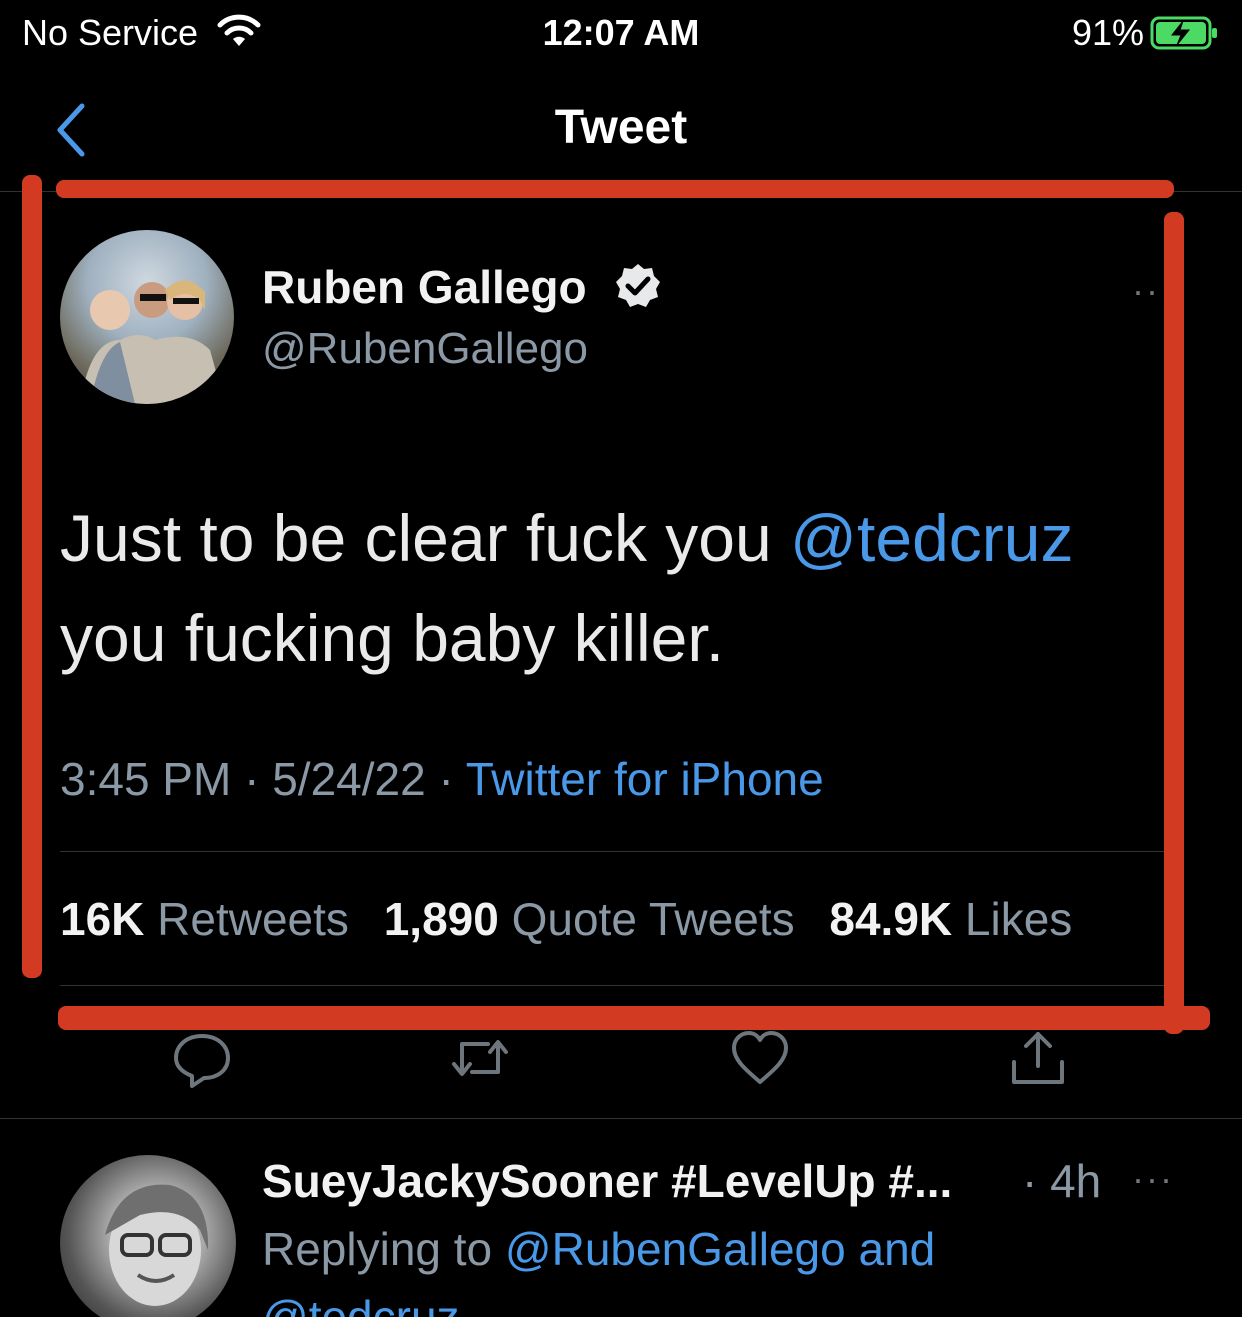 The width and height of the screenshot is (1242, 1317). What do you see at coordinates (361, 1303) in the screenshot?
I see `replying-to-mention-clipped: @tedcruz` at bounding box center [361, 1303].